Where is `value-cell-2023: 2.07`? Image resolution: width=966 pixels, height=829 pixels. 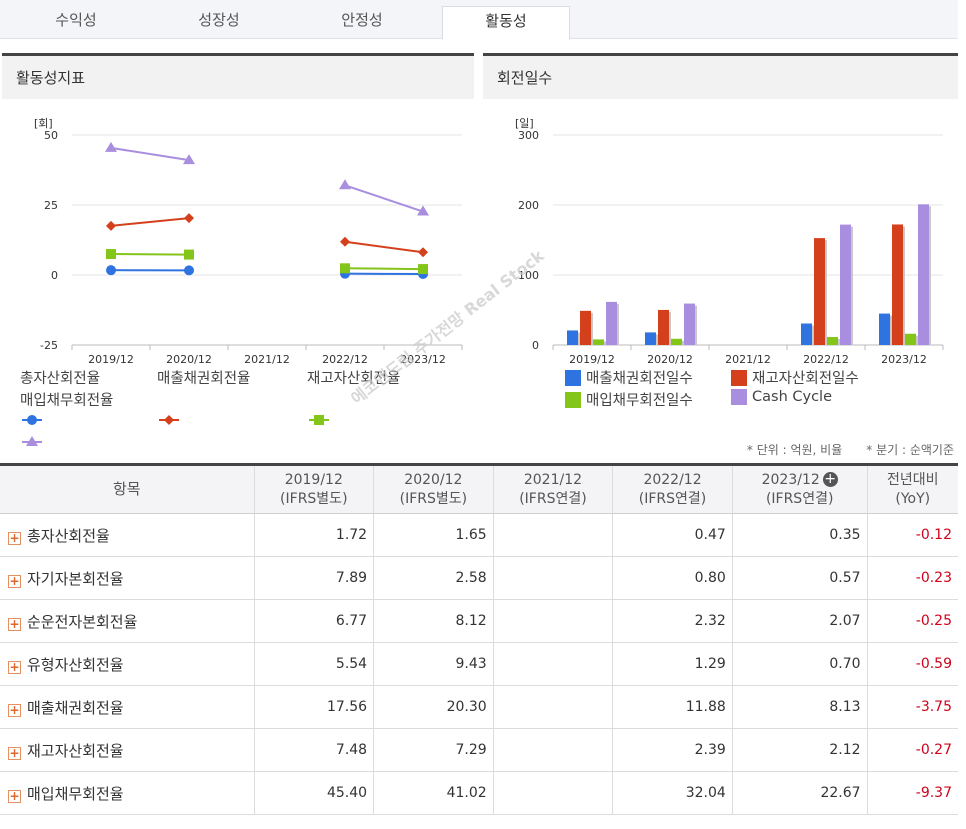
value-cell-2023: 2.07 is located at coordinates (799, 621).